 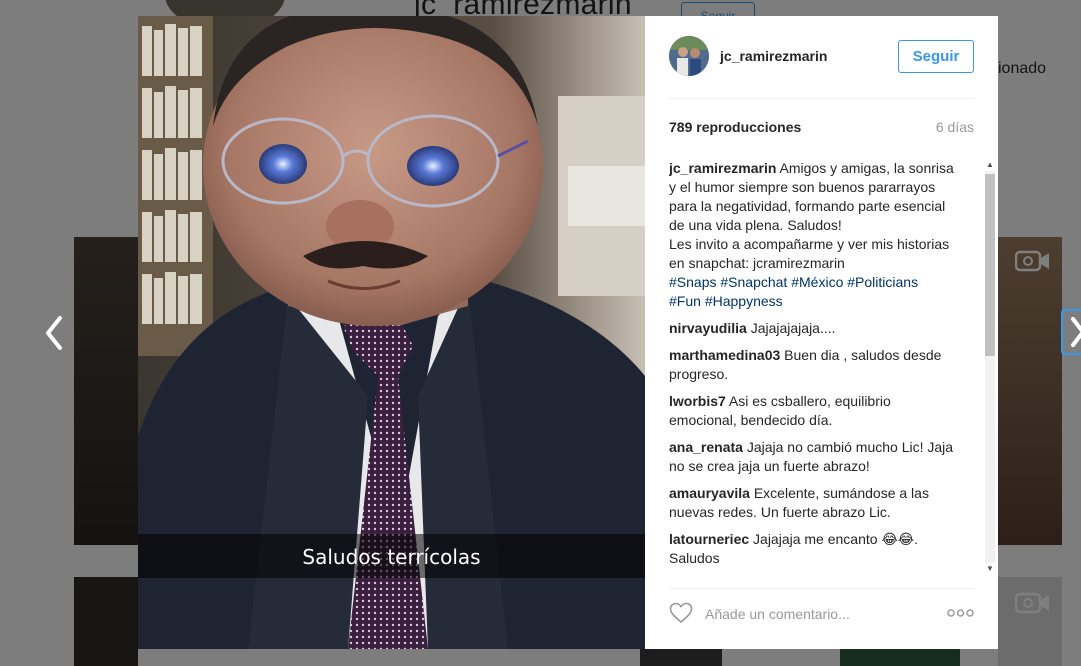 I want to click on comment-input, so click(x=815, y=614).